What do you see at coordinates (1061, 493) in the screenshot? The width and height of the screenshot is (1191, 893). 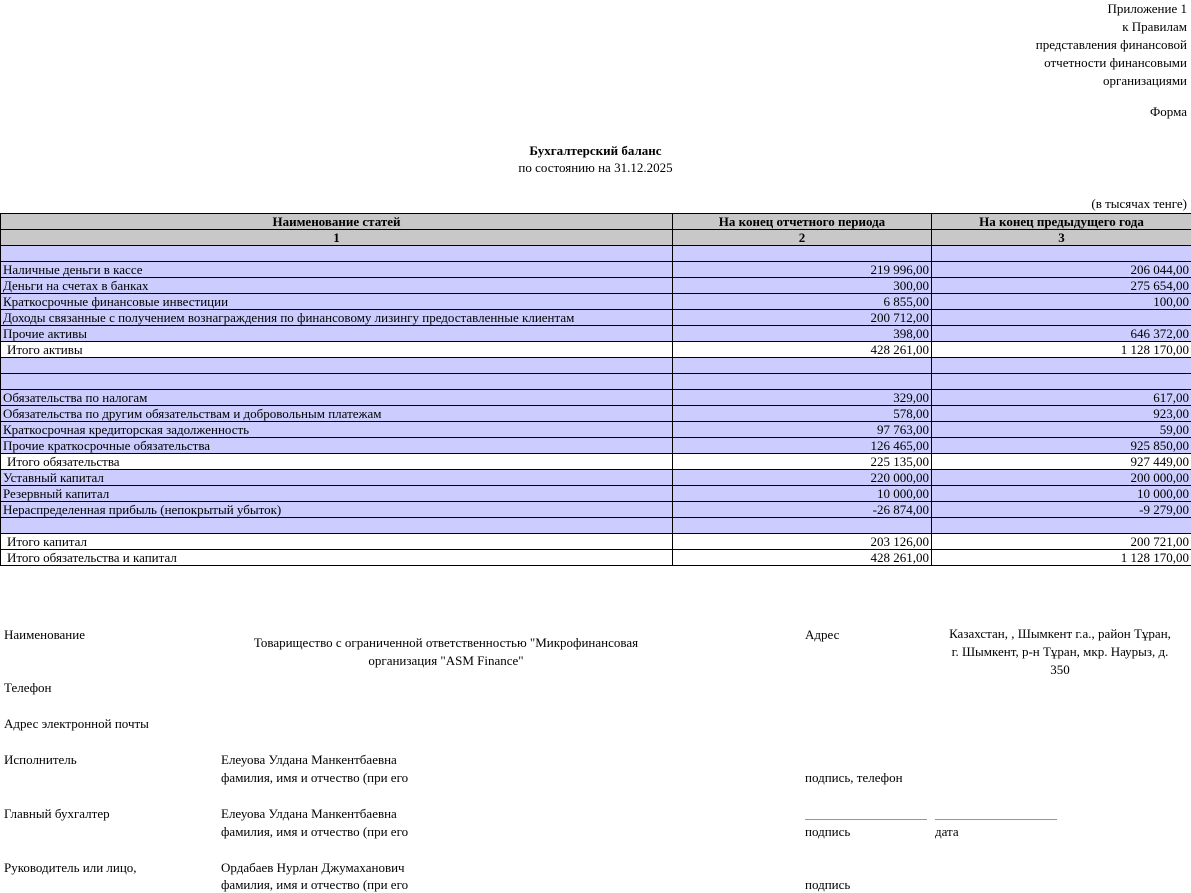 I see `row-previous-cell: 10 000,00` at bounding box center [1061, 493].